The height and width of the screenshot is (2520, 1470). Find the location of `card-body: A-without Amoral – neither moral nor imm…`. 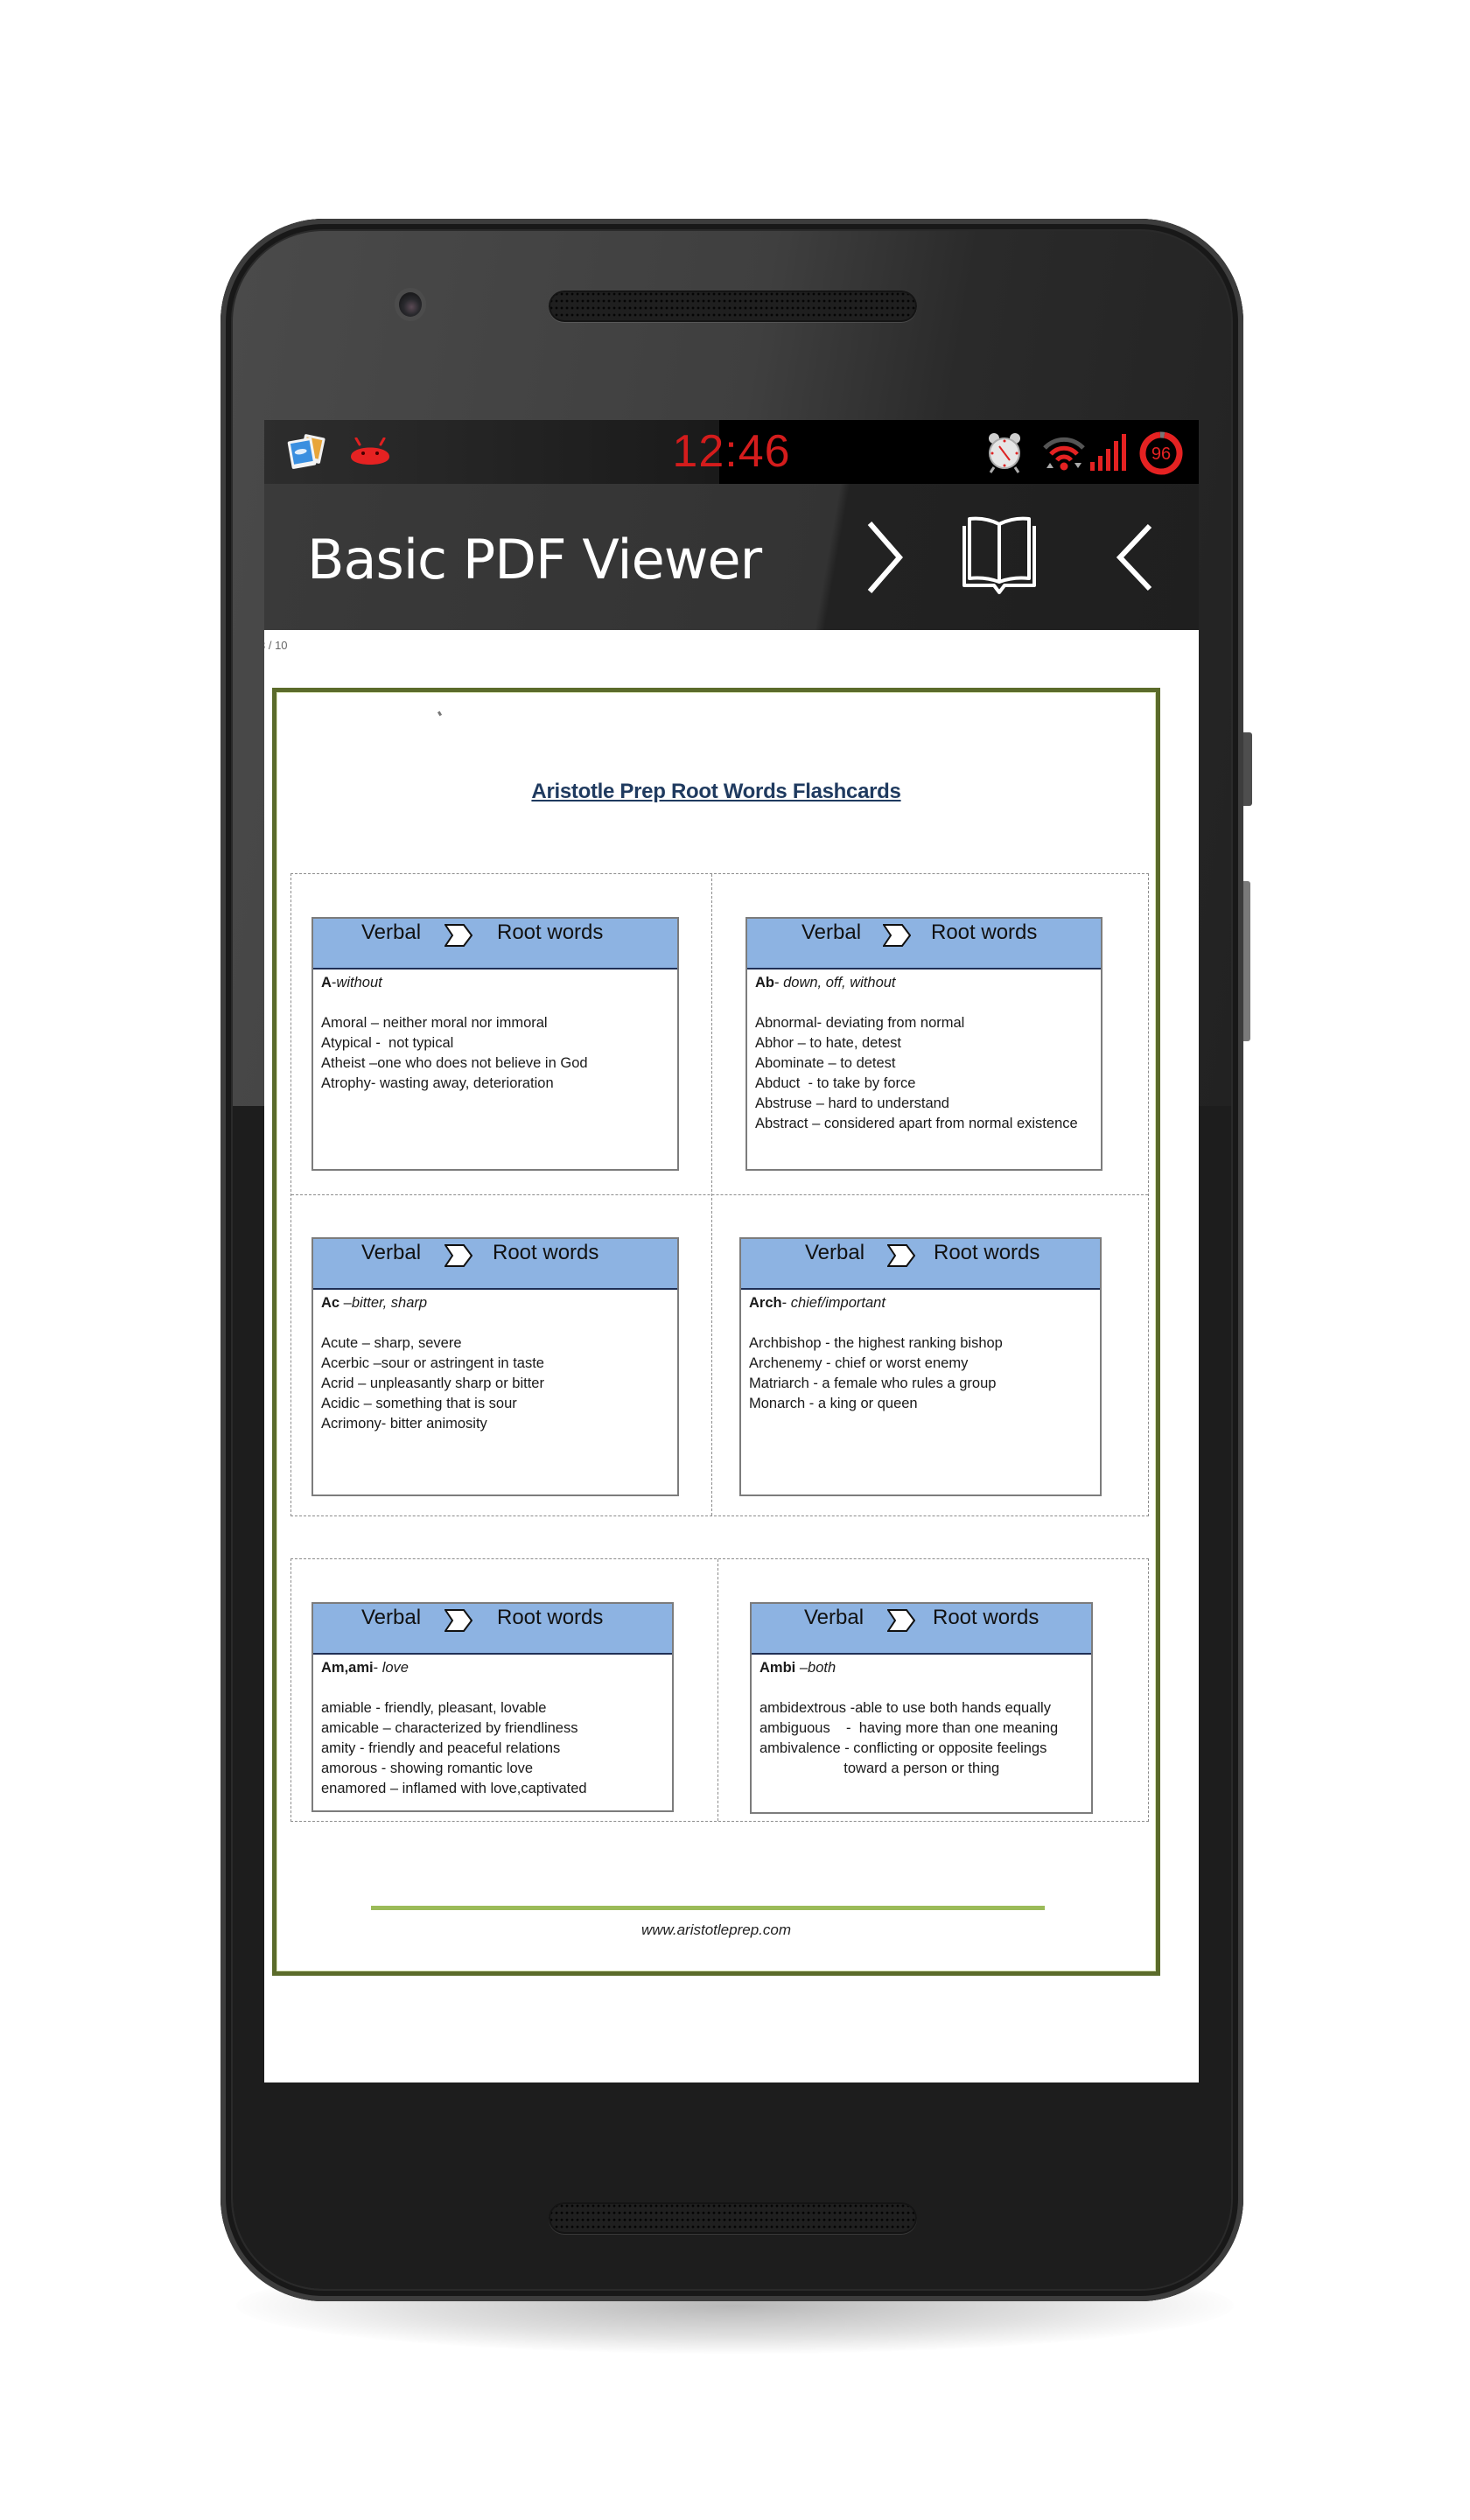

card-body: A-without Amoral – neither moral nor imm… is located at coordinates (495, 1032).